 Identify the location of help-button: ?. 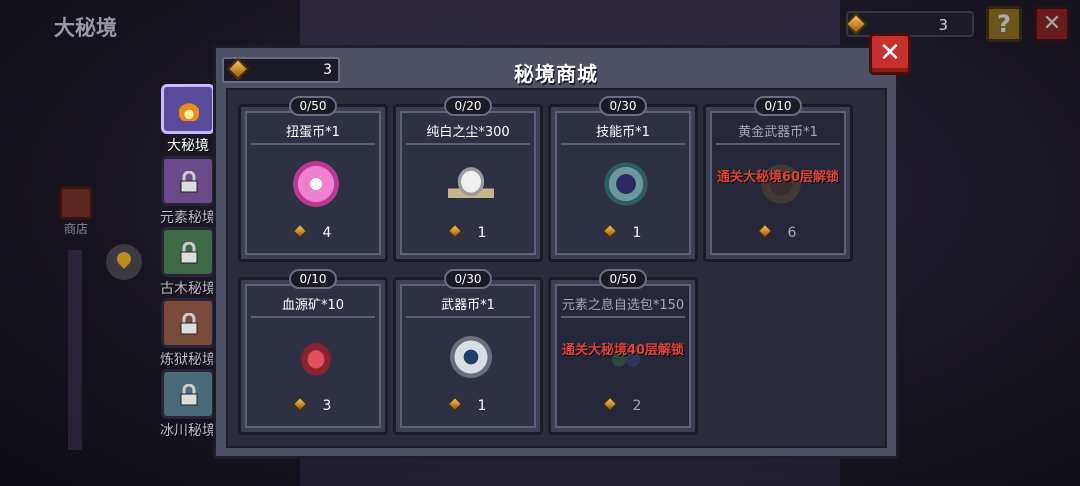
(1004, 24).